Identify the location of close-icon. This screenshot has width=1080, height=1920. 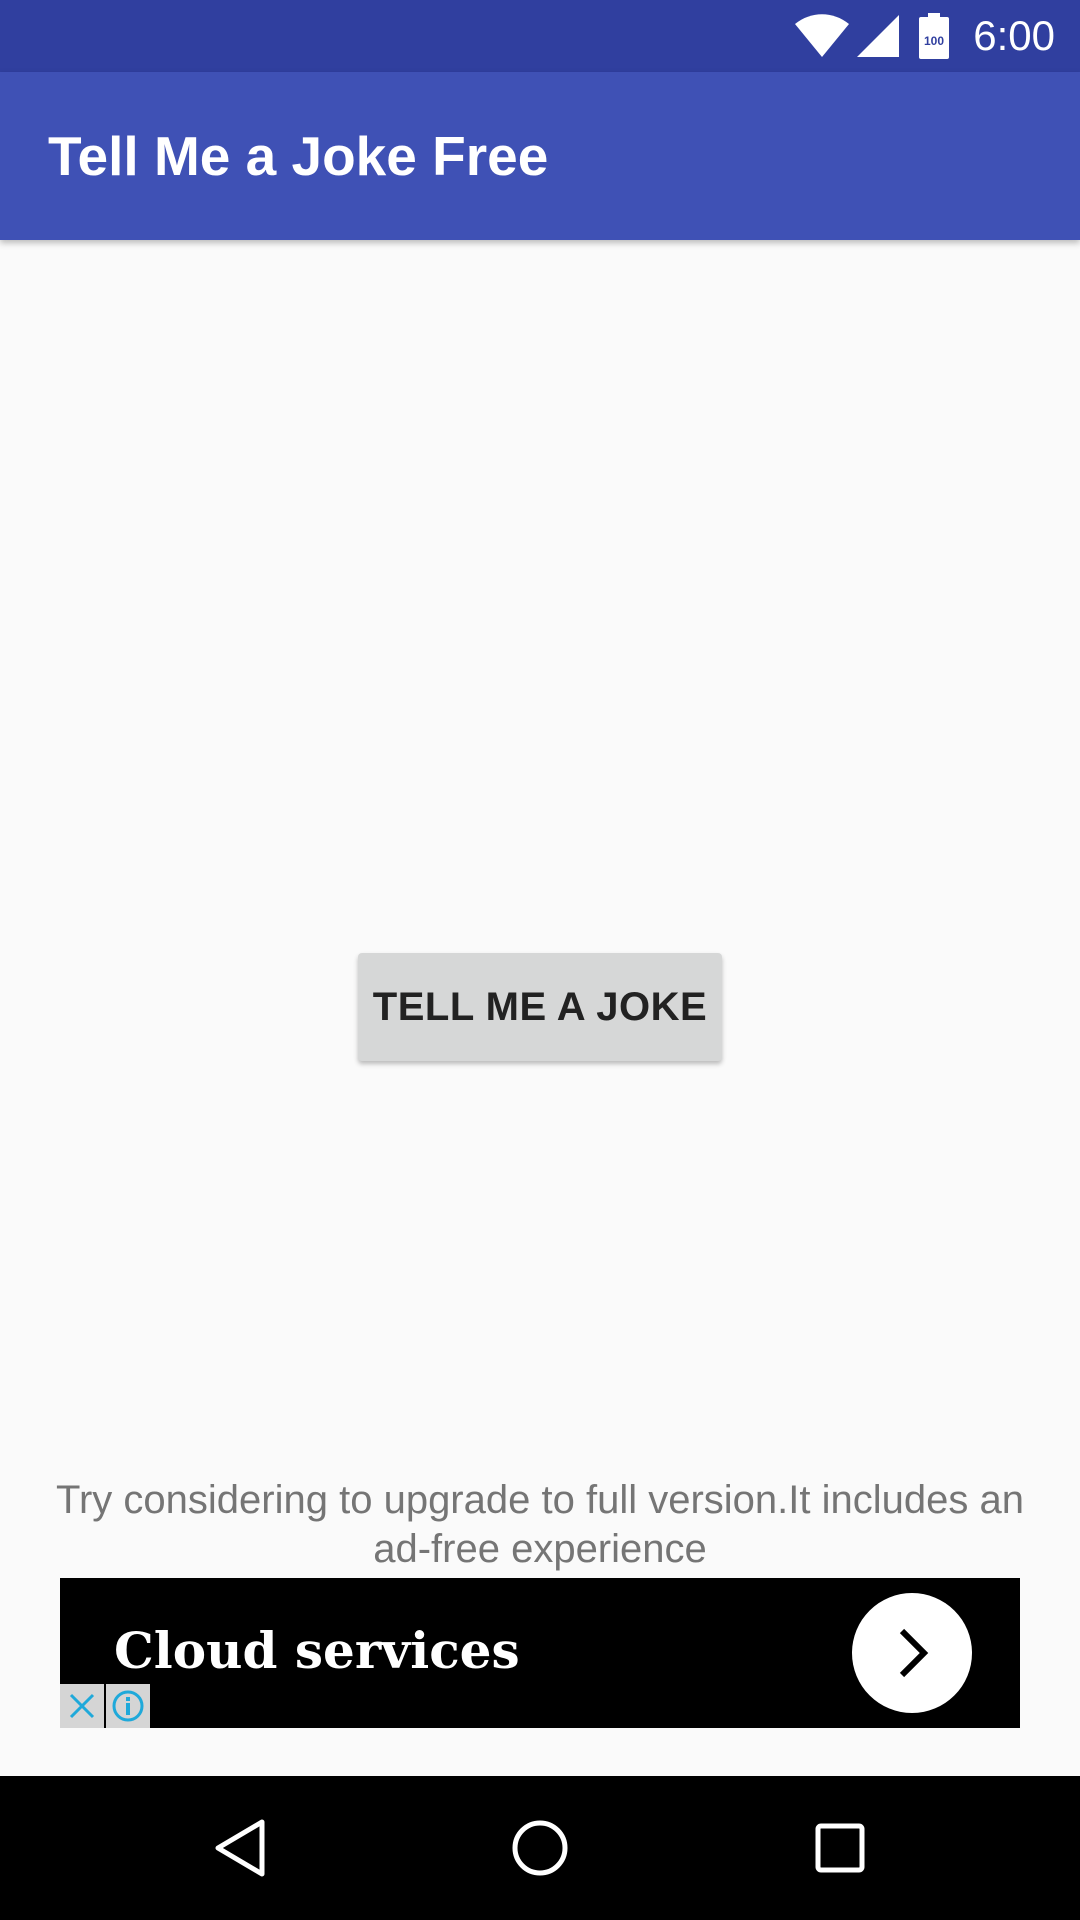
(82, 1706).